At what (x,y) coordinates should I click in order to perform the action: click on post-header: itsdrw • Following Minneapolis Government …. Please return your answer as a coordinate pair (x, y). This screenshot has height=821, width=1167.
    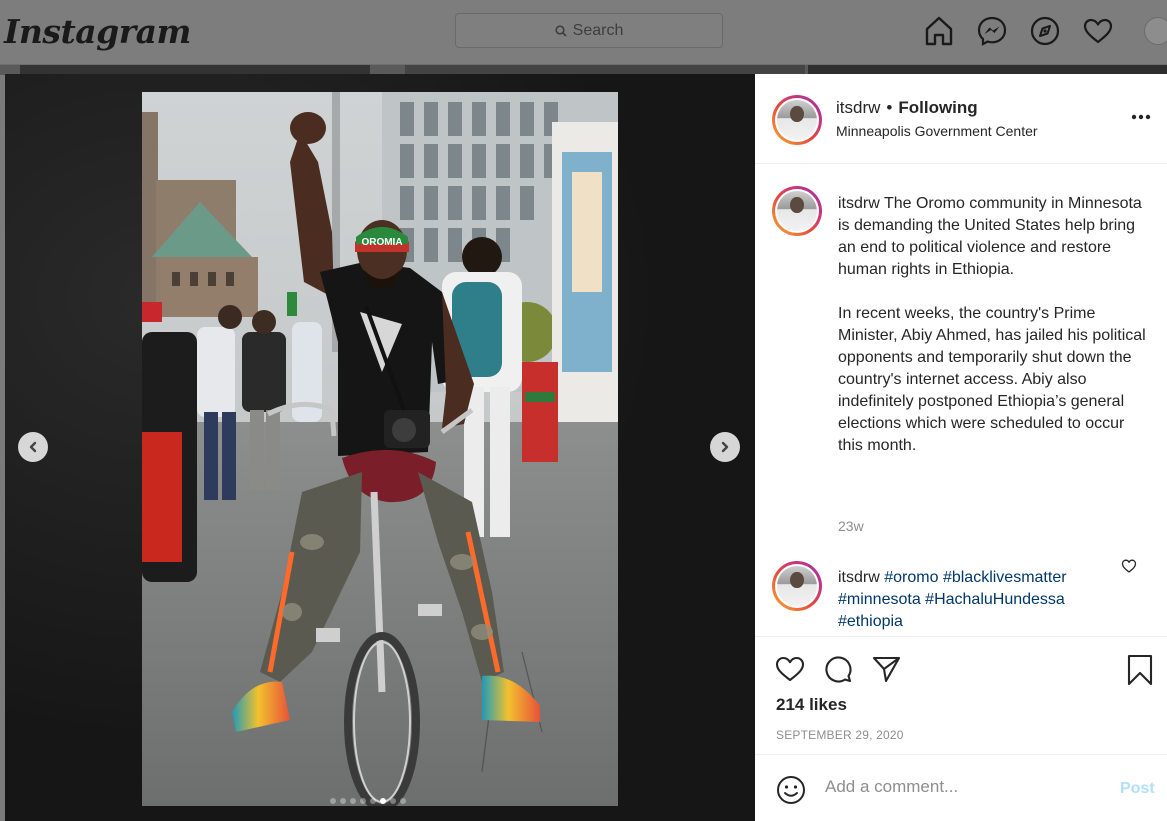
    Looking at the image, I should click on (961, 119).